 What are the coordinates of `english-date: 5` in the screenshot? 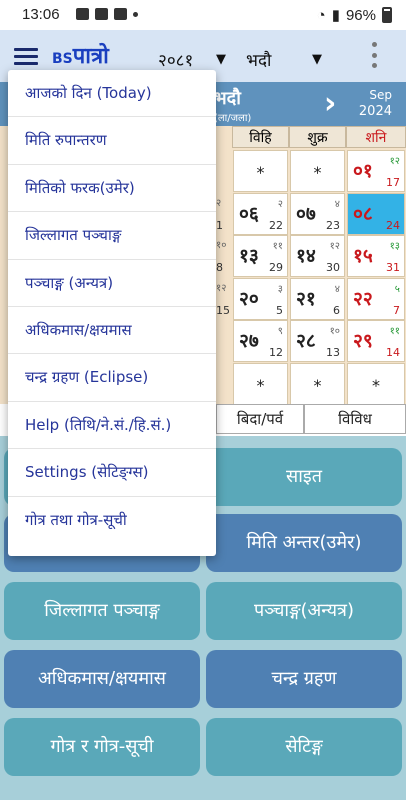 It's located at (279, 310).